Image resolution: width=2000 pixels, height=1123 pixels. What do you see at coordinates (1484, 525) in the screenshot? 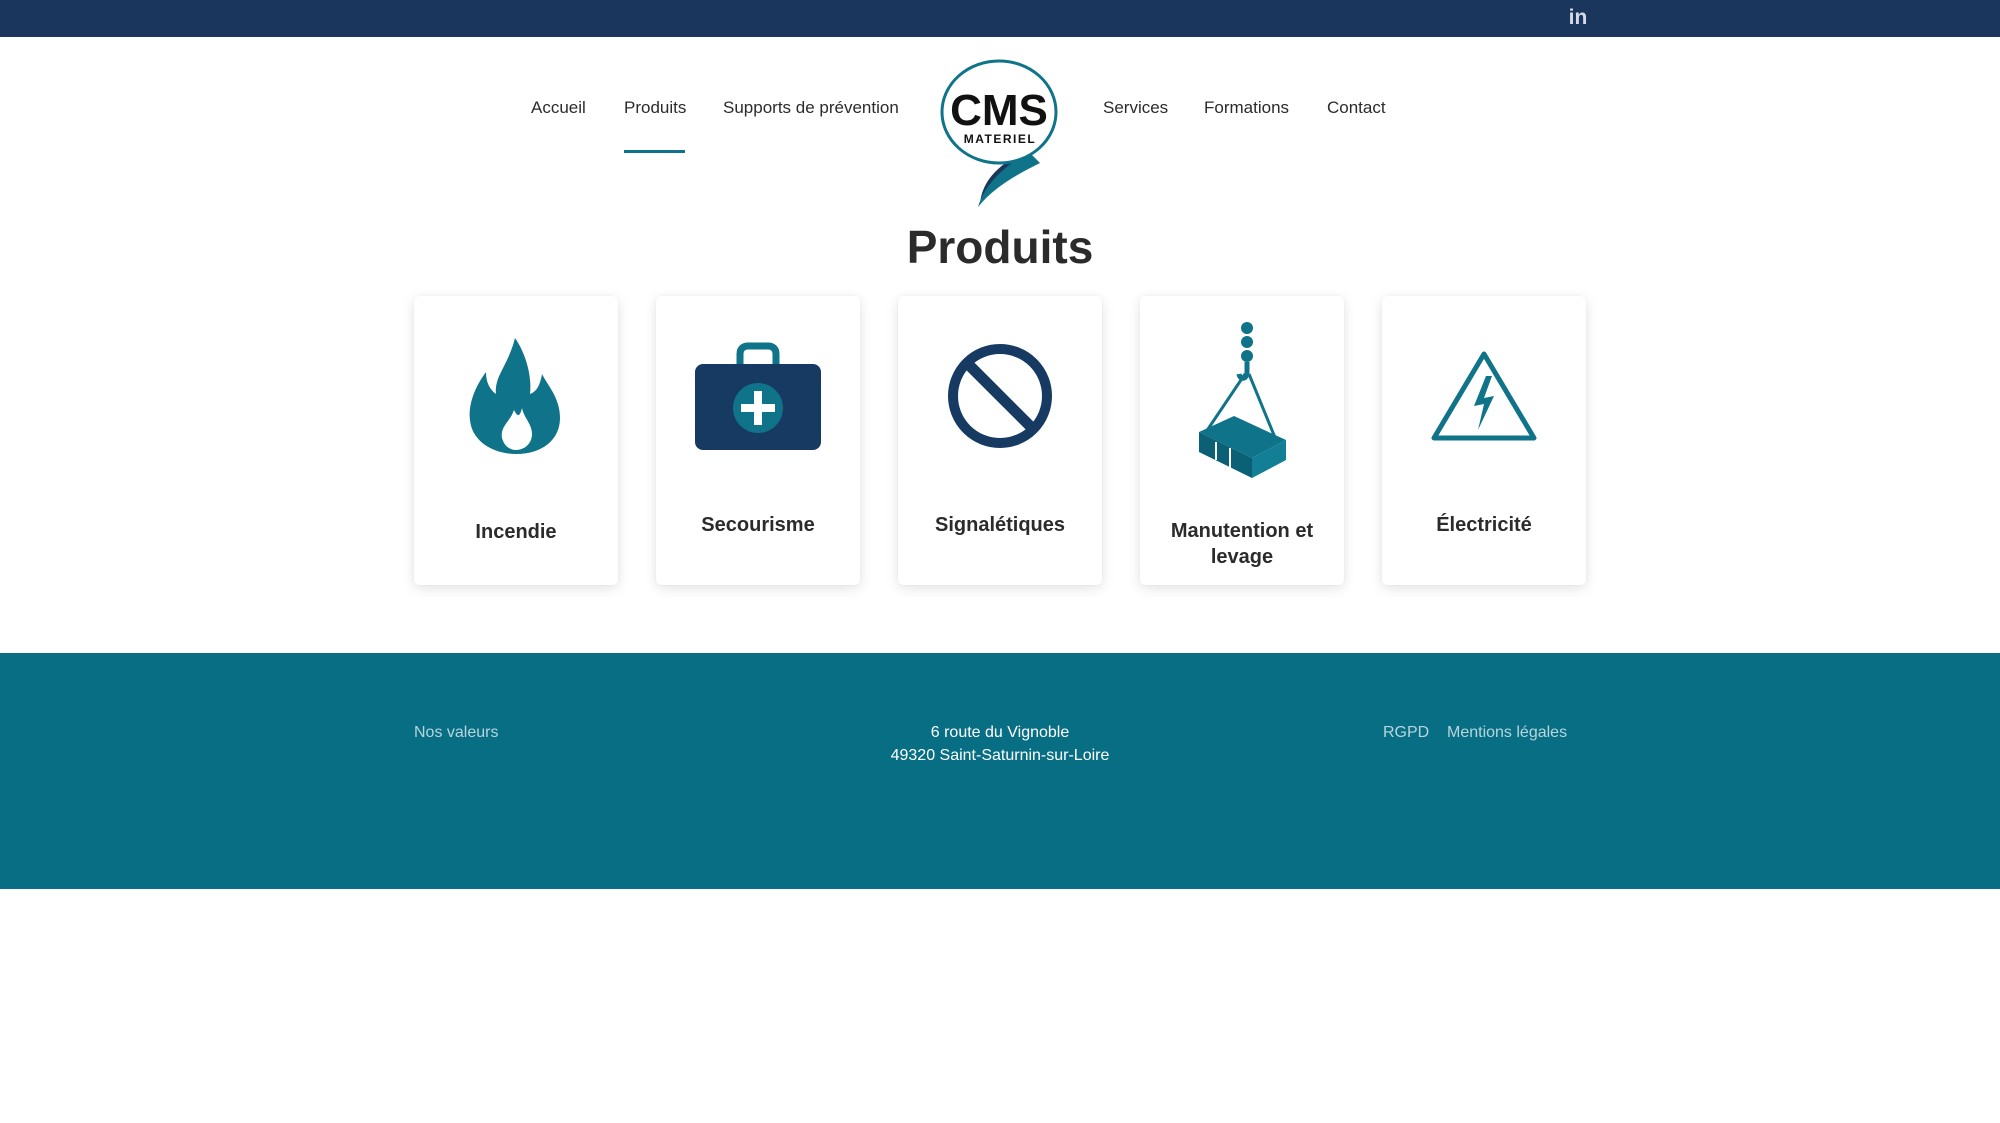
I see `card-label: Électricité` at bounding box center [1484, 525].